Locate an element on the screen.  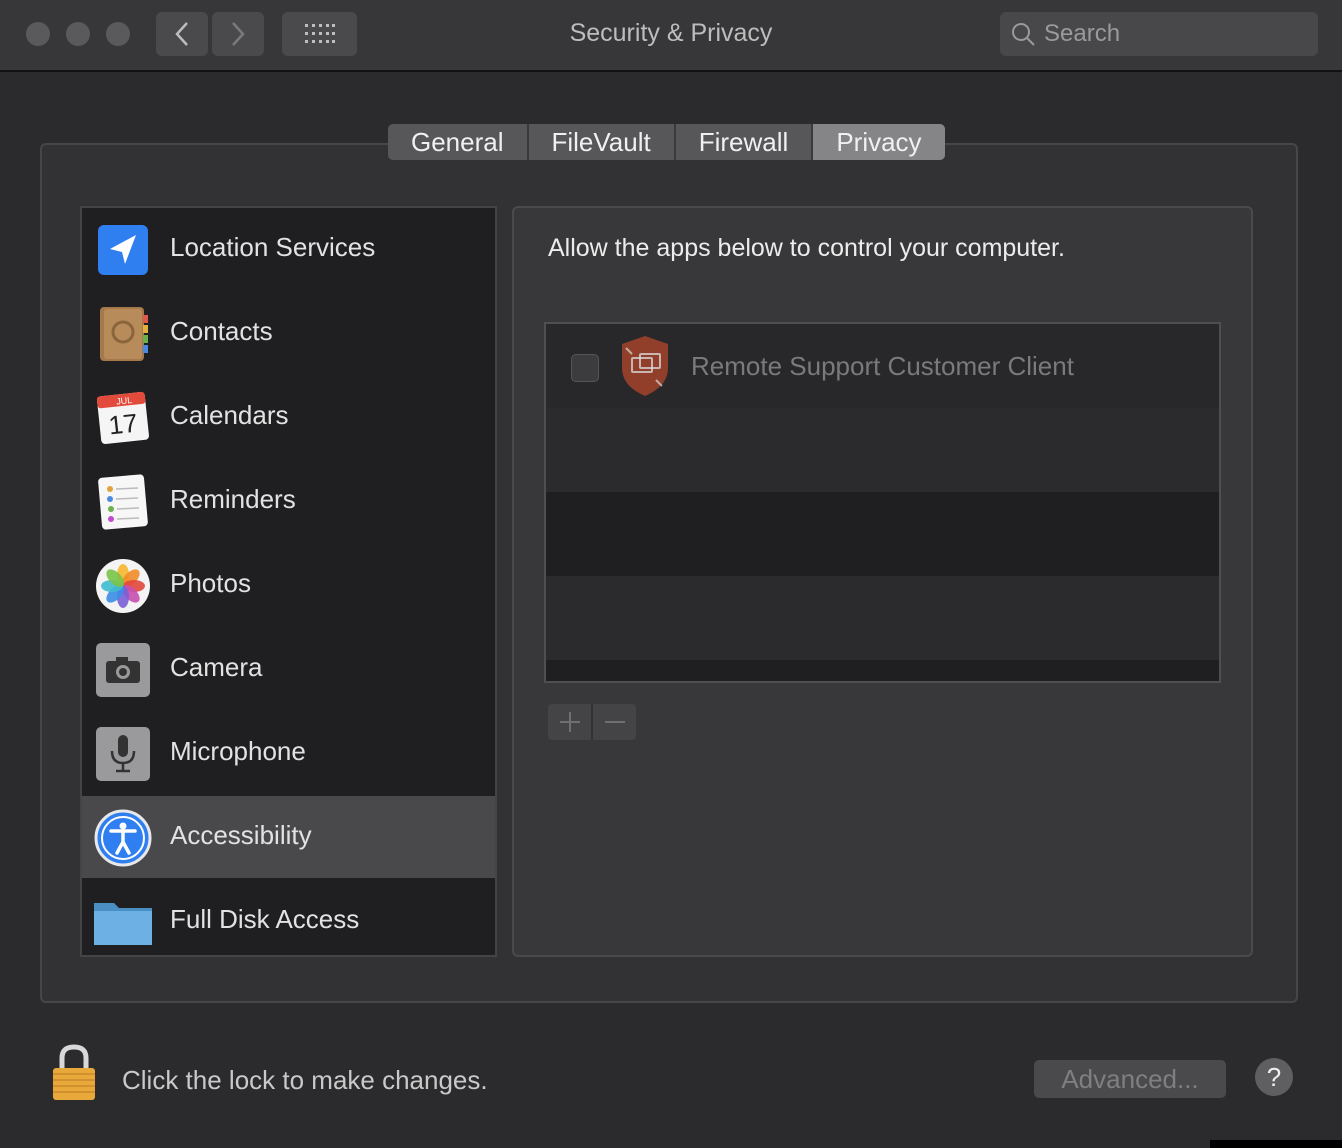
sidebar-item-contacts: Contacts is located at coordinates (288, 333).